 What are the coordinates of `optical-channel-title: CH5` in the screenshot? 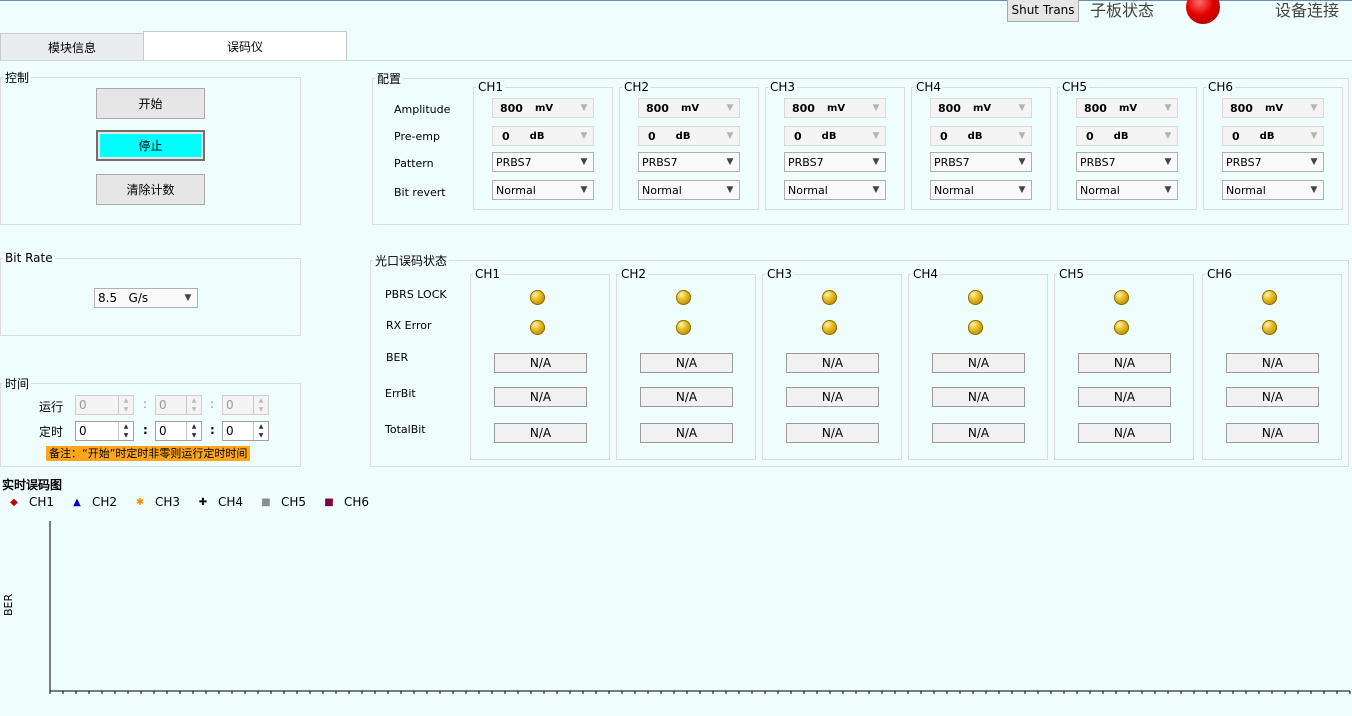 It's located at (1072, 274).